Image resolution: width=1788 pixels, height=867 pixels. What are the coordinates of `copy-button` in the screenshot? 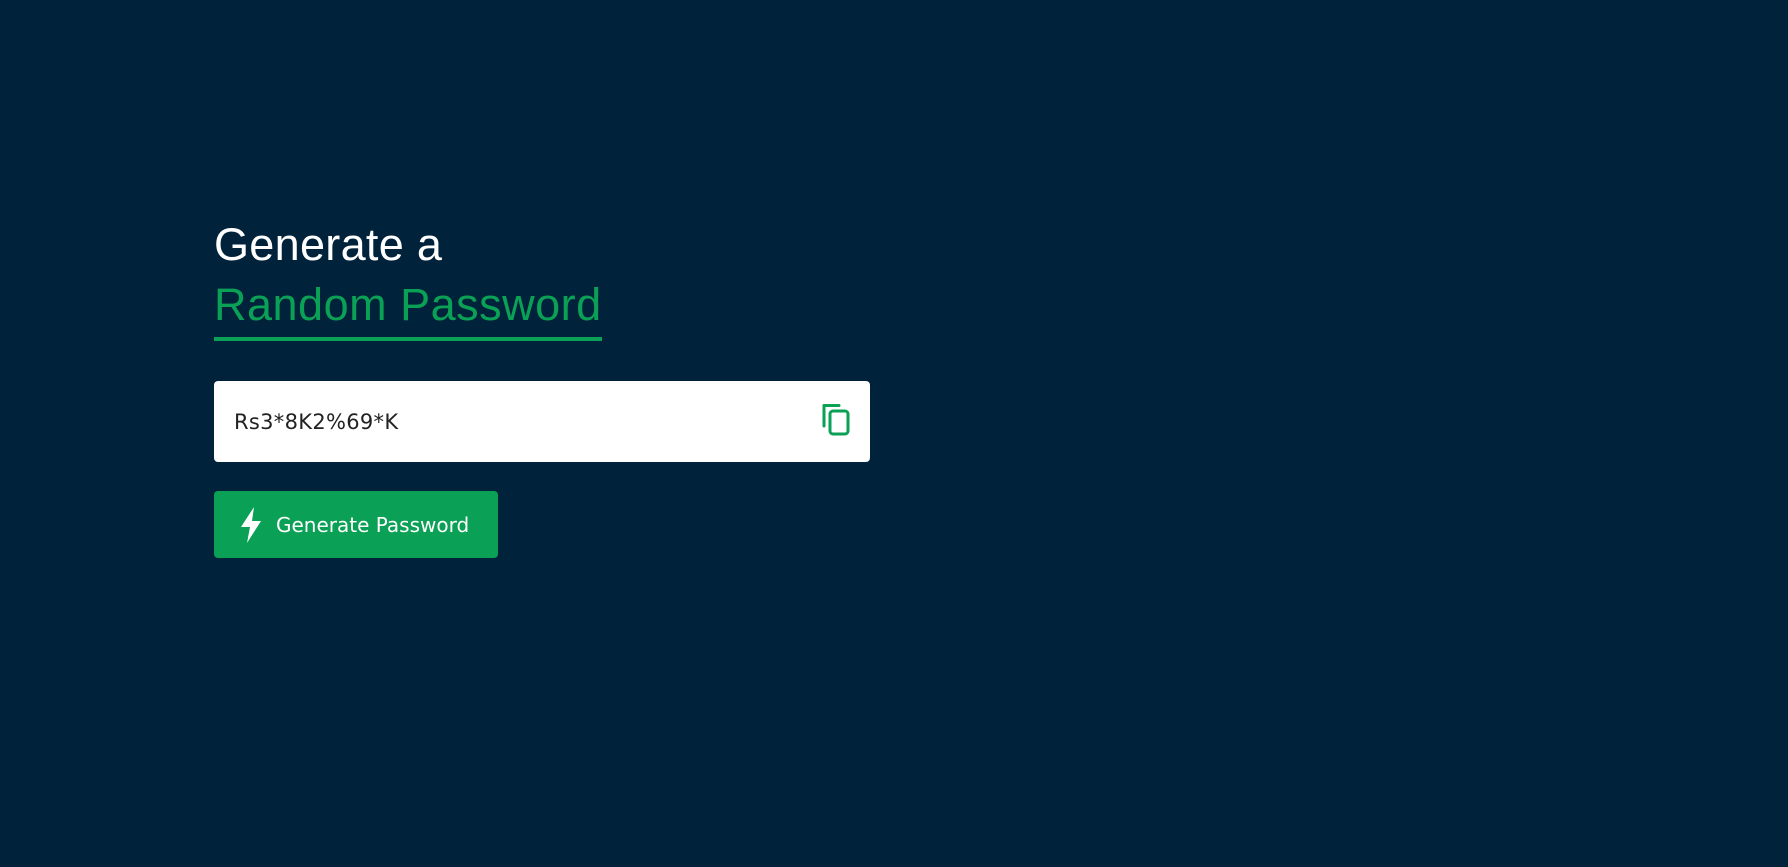 It's located at (836, 422).